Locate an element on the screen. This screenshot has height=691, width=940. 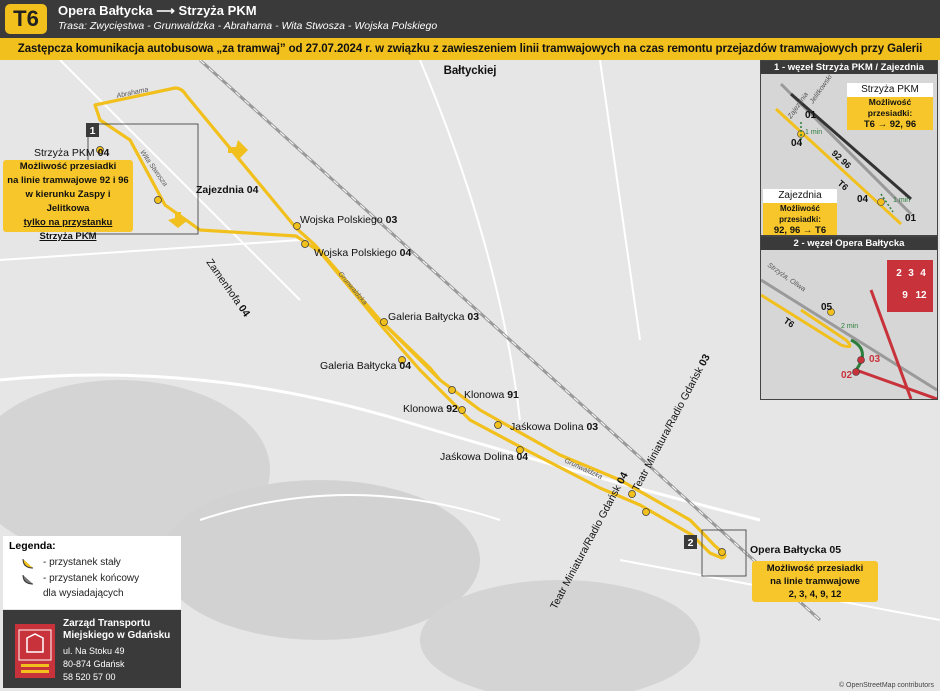
label-strzyza: Strzyża PKM 04 is located at coordinates (71, 153).